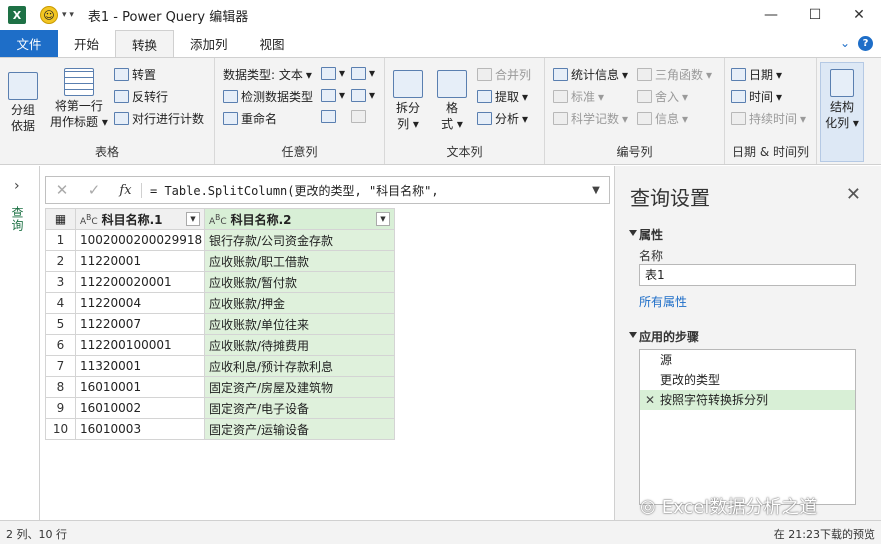 This screenshot has width=881, height=544. Describe the element at coordinates (674, 74) in the screenshot. I see `trigonometry-button: 三角函数 ▾` at that location.